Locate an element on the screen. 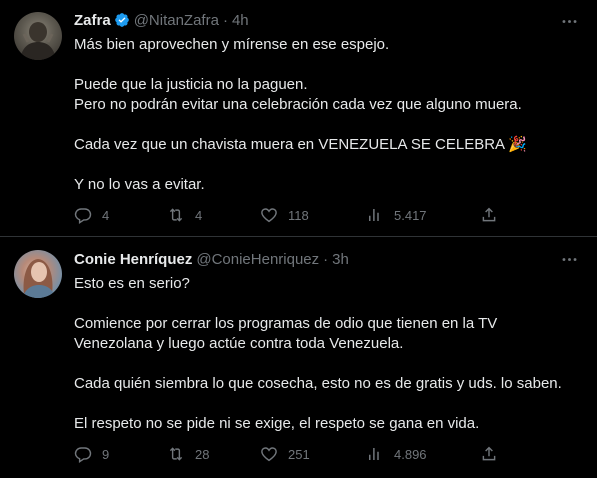  views-button: 5.417 is located at coordinates (396, 215).